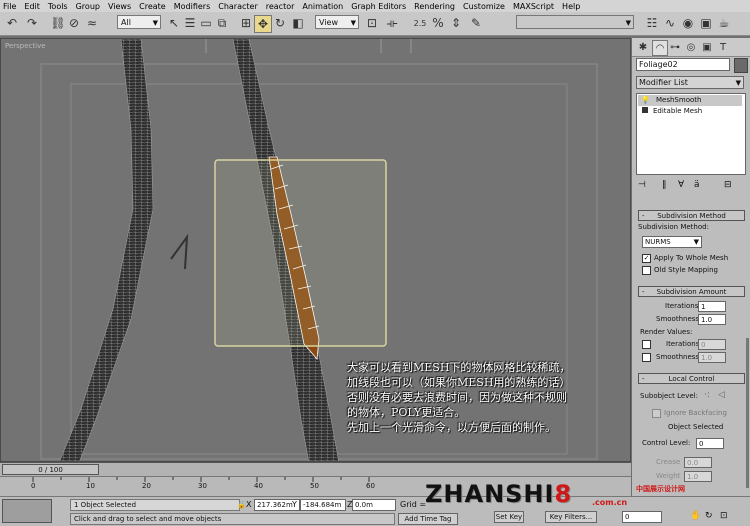 This screenshot has width=750, height=526. Describe the element at coordinates (660, 48) in the screenshot. I see `modify-tab-icon: ◠` at that location.